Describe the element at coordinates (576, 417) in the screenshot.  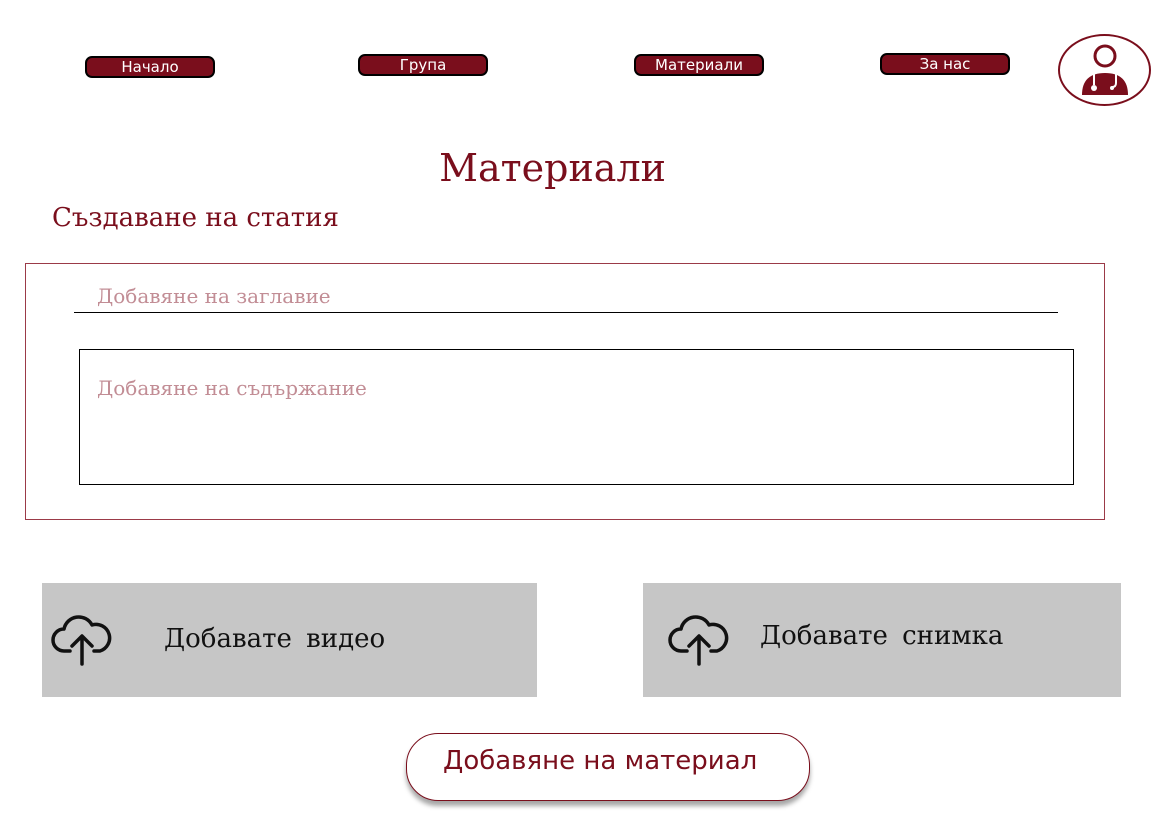
I see `content-input` at that location.